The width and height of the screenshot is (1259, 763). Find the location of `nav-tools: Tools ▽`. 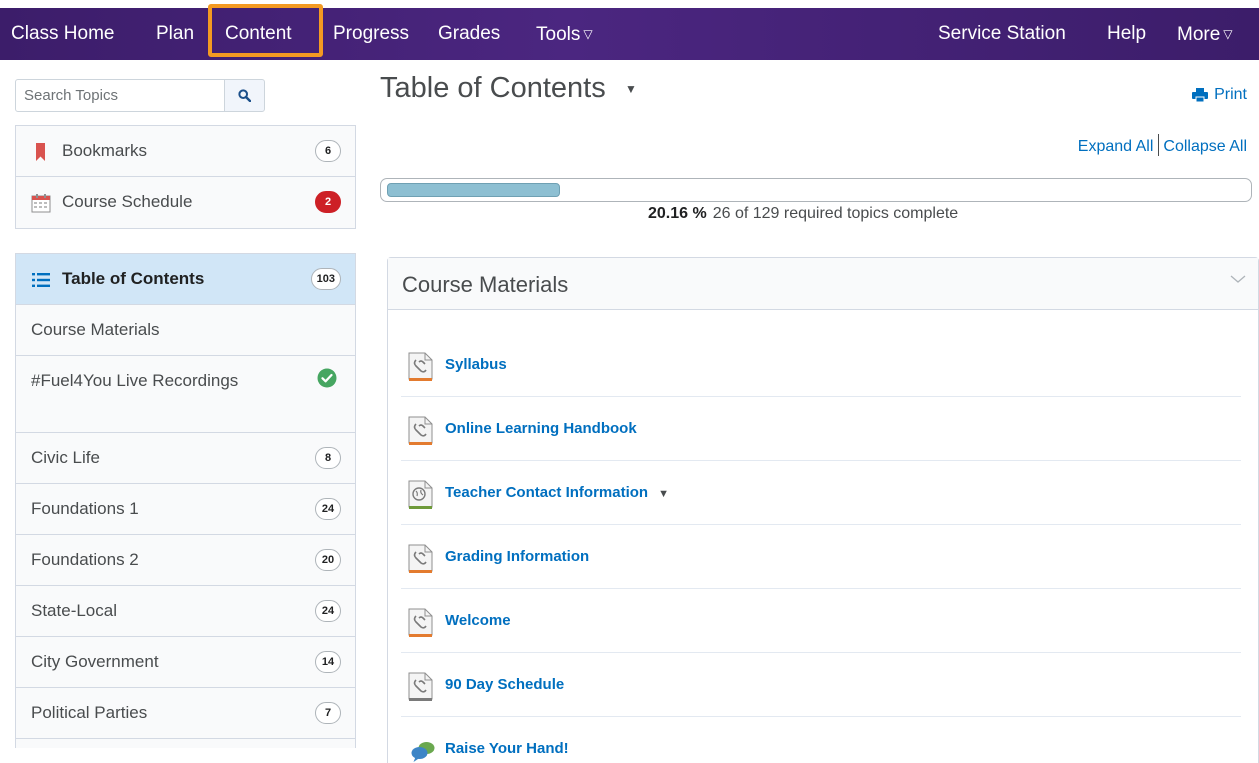

nav-tools: Tools ▽ is located at coordinates (564, 34).